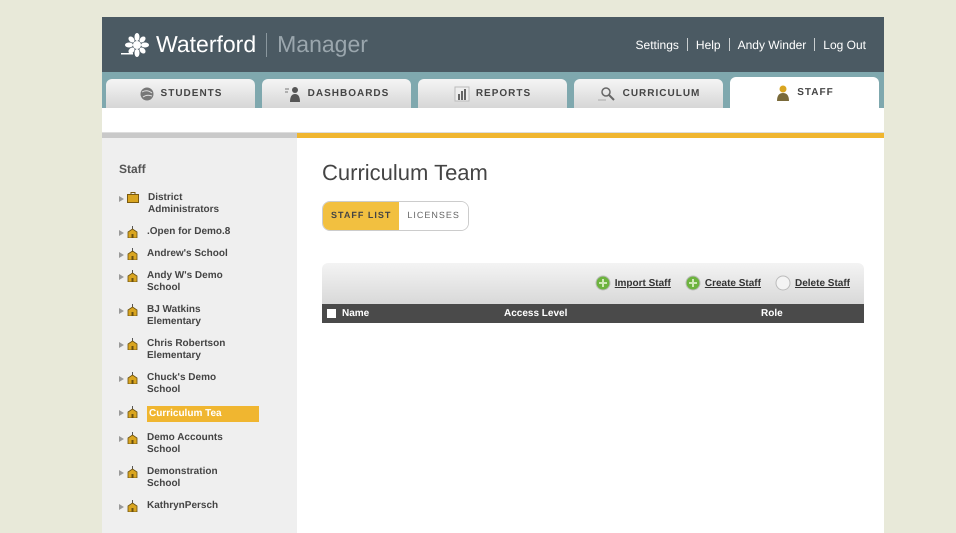 This screenshot has height=533, width=956. I want to click on header-link: Log Out, so click(844, 45).